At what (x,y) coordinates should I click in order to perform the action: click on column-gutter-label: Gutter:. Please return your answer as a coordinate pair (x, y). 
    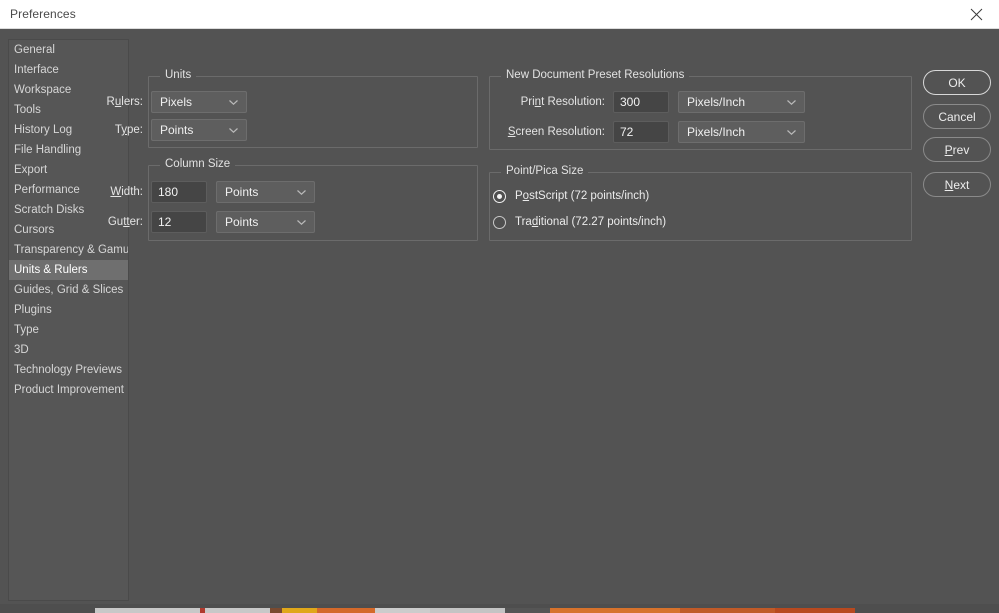
    Looking at the image, I should click on (125, 222).